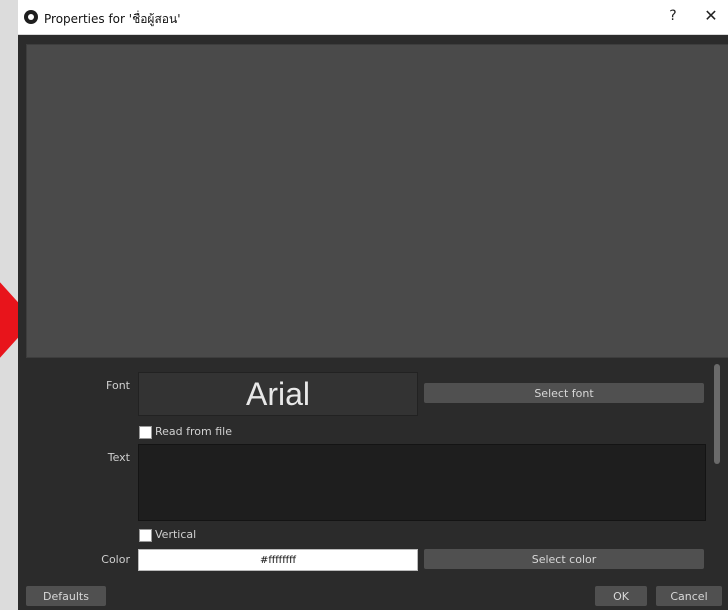  Describe the element at coordinates (689, 596) in the screenshot. I see `cancel-button: Cancel` at that location.